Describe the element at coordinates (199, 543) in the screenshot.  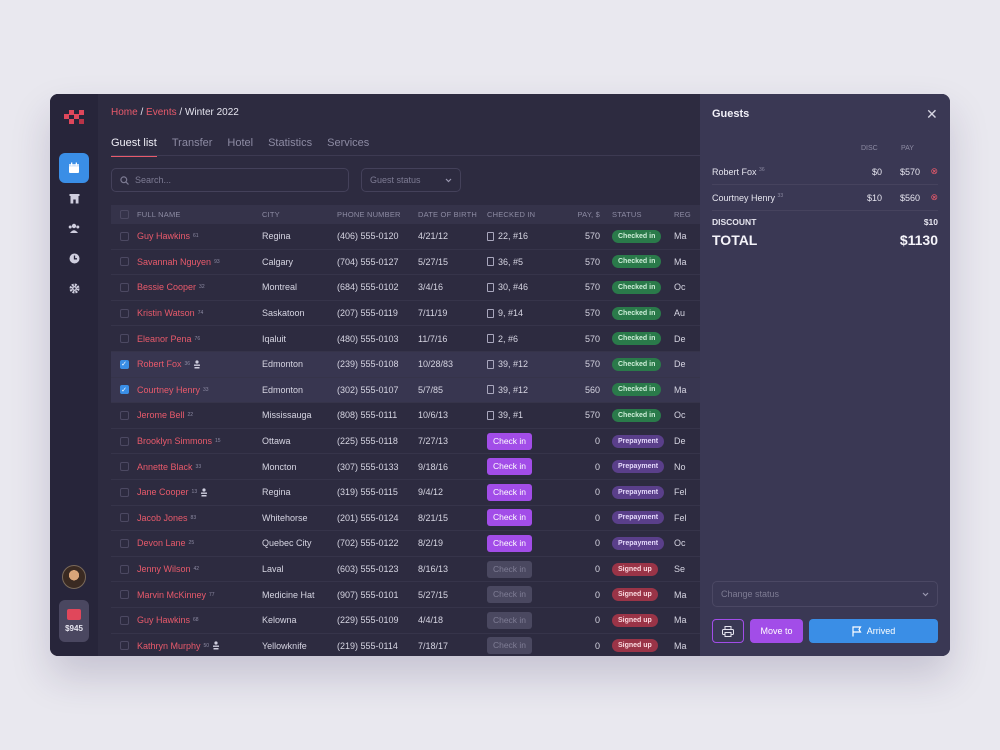
I see `guest-name-cell: Devon Lane 25` at that location.